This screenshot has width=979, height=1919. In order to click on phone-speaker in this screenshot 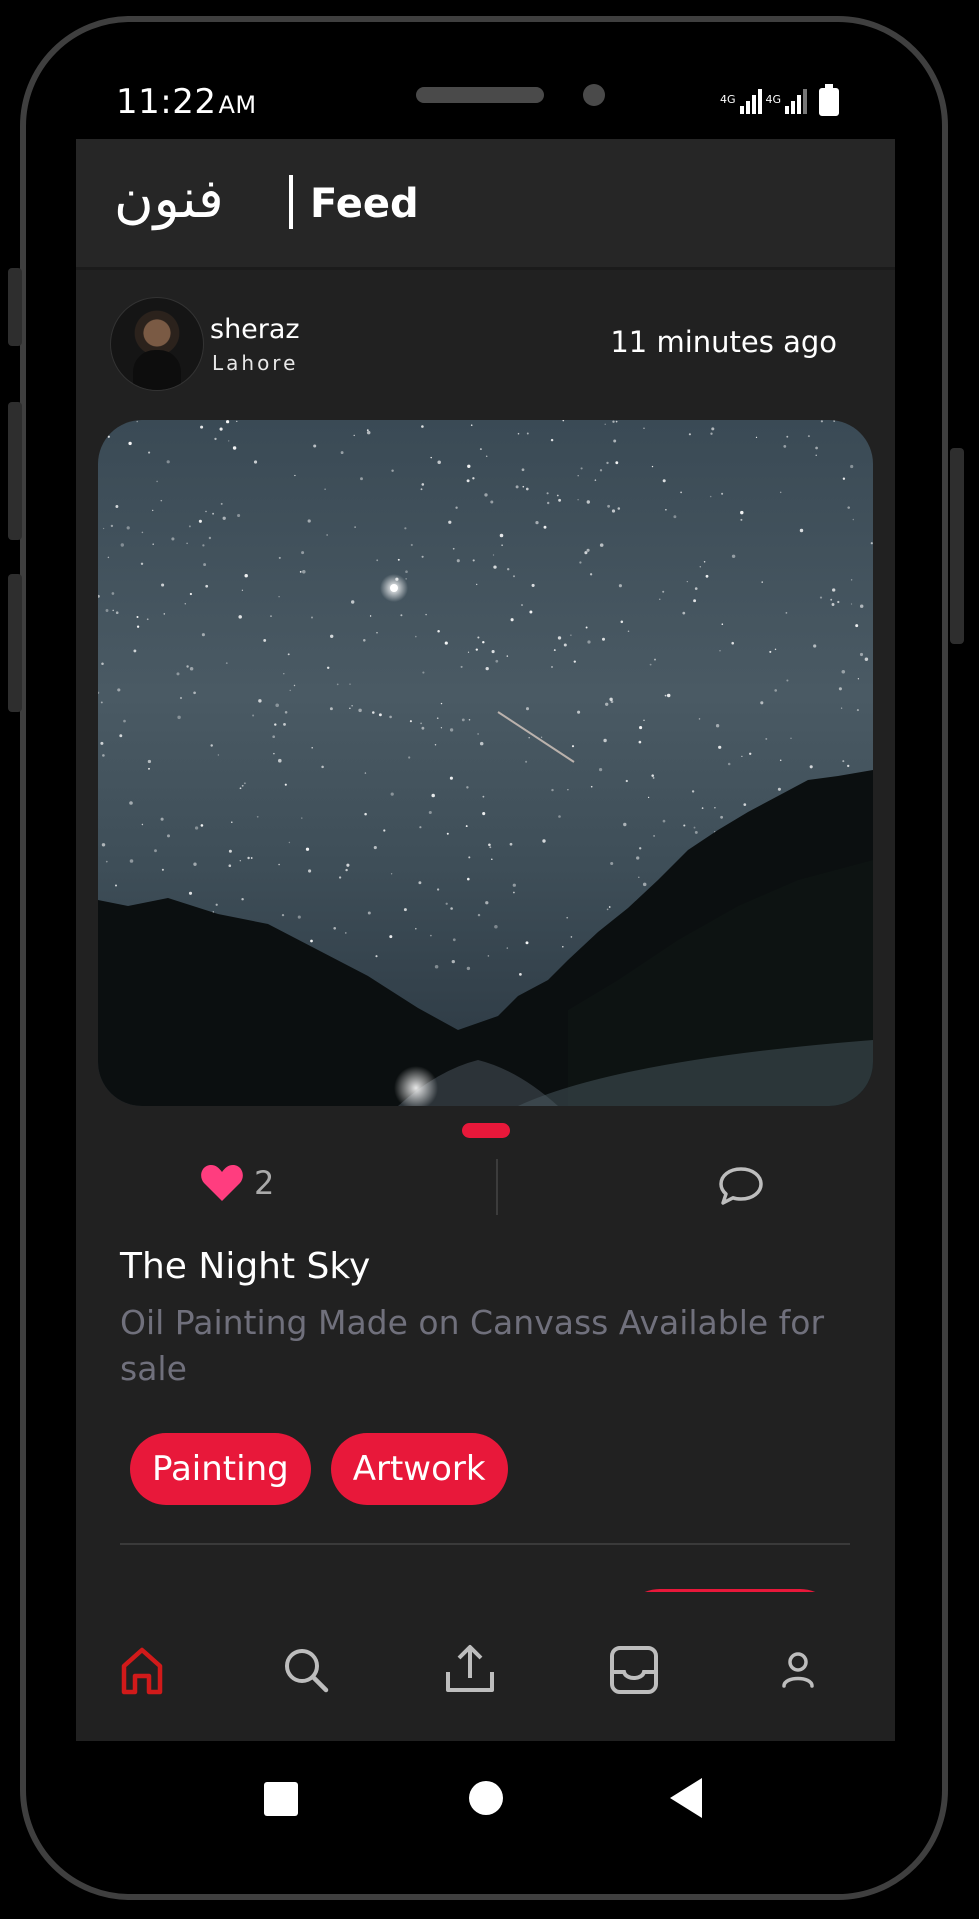, I will do `click(480, 95)`.